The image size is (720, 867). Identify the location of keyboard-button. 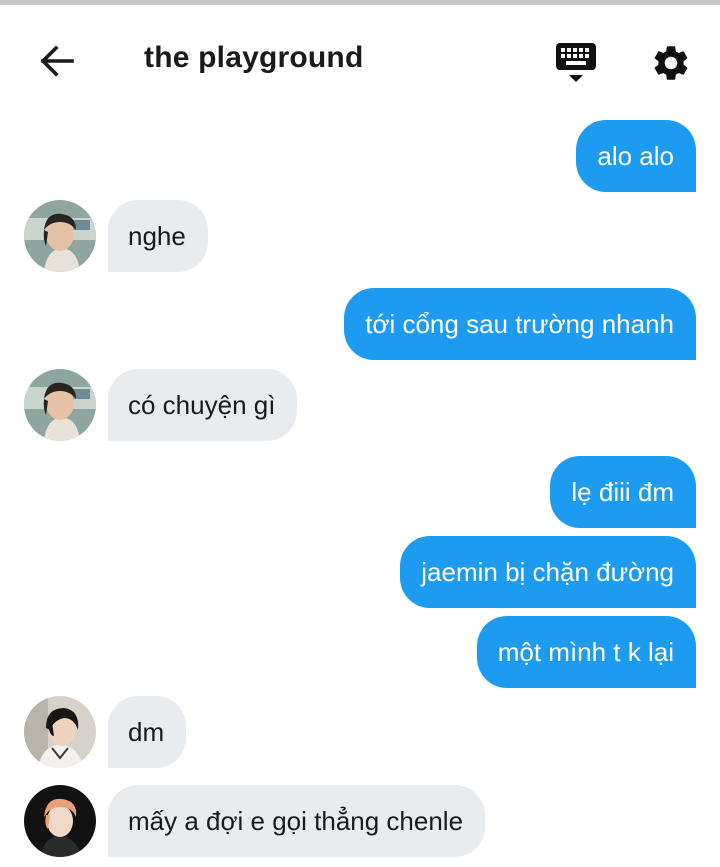
(576, 63).